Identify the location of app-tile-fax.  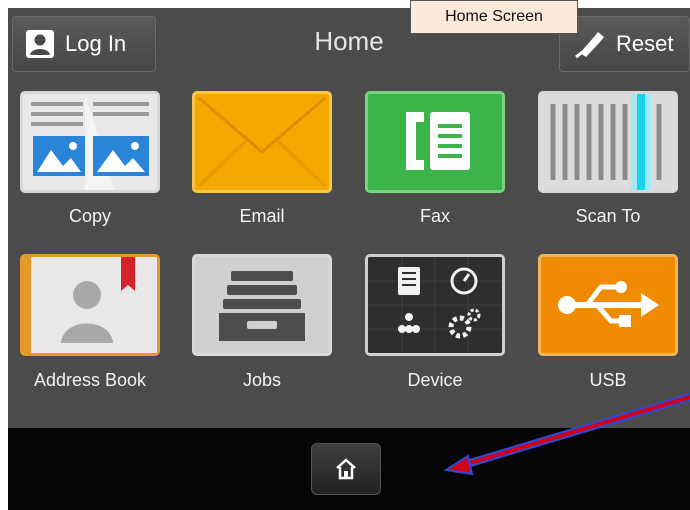
(435, 142).